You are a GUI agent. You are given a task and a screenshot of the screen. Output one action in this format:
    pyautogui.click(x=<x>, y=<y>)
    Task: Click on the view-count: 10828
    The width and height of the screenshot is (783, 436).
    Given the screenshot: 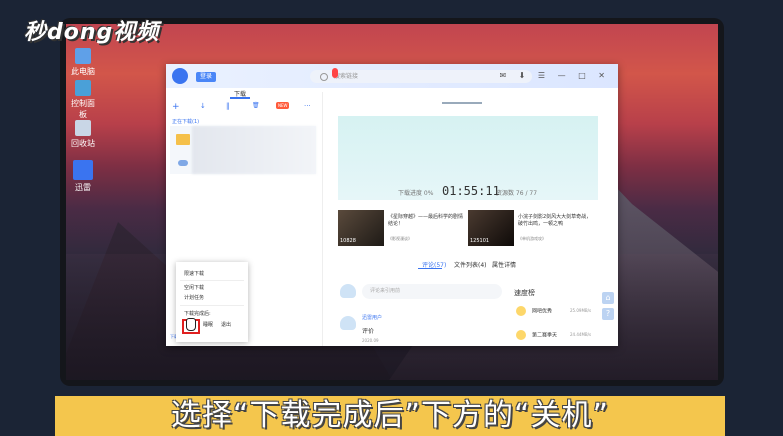 What is the action you would take?
    pyautogui.click(x=348, y=241)
    